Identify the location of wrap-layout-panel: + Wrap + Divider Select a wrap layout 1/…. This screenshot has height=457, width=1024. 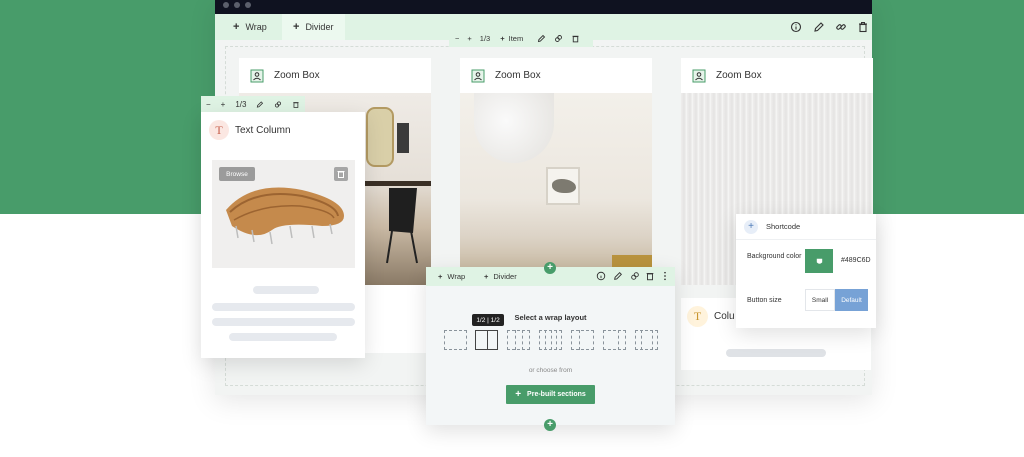
(550, 346).